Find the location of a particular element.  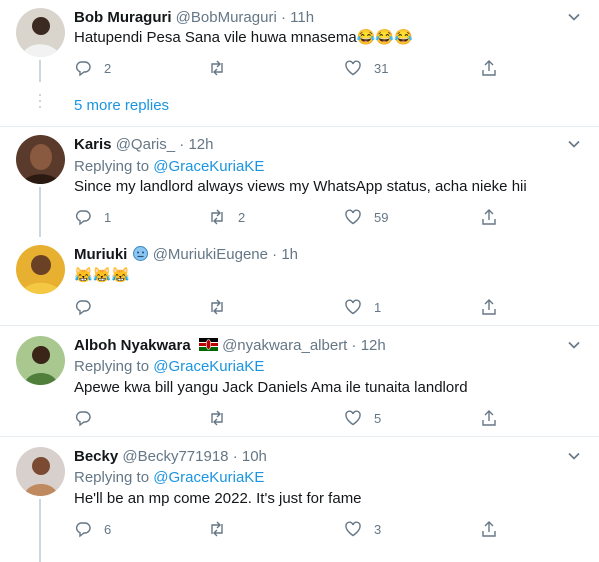

like-count: 31 is located at coordinates (381, 68).